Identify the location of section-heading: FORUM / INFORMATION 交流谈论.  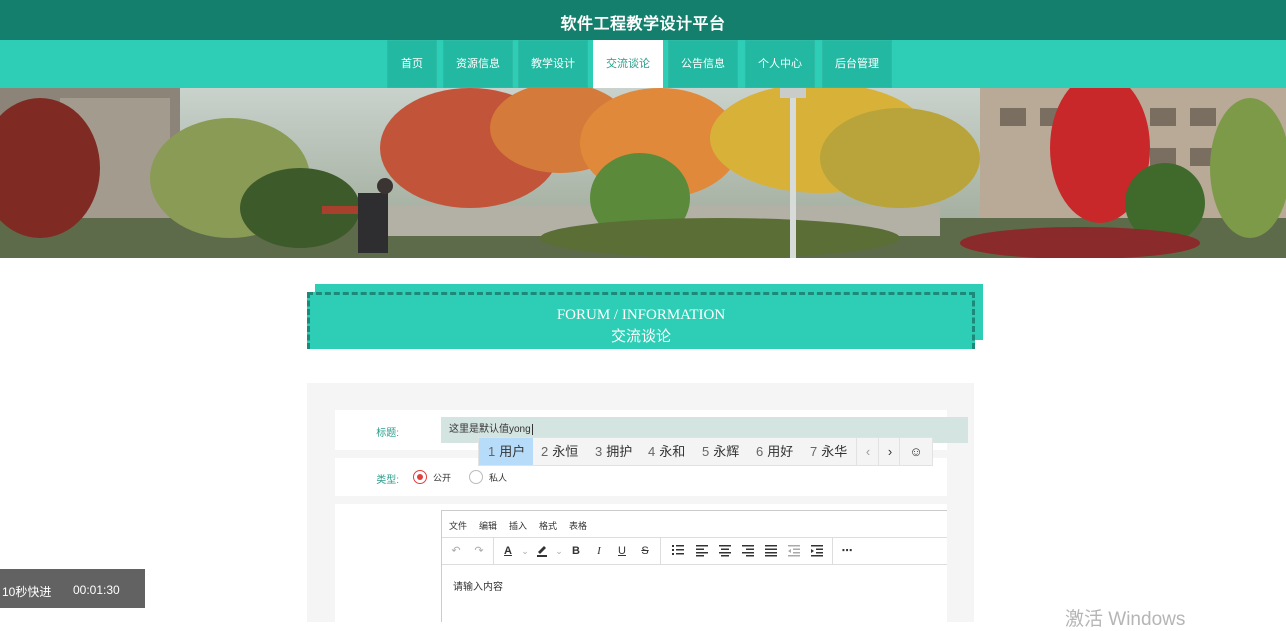
(645, 317).